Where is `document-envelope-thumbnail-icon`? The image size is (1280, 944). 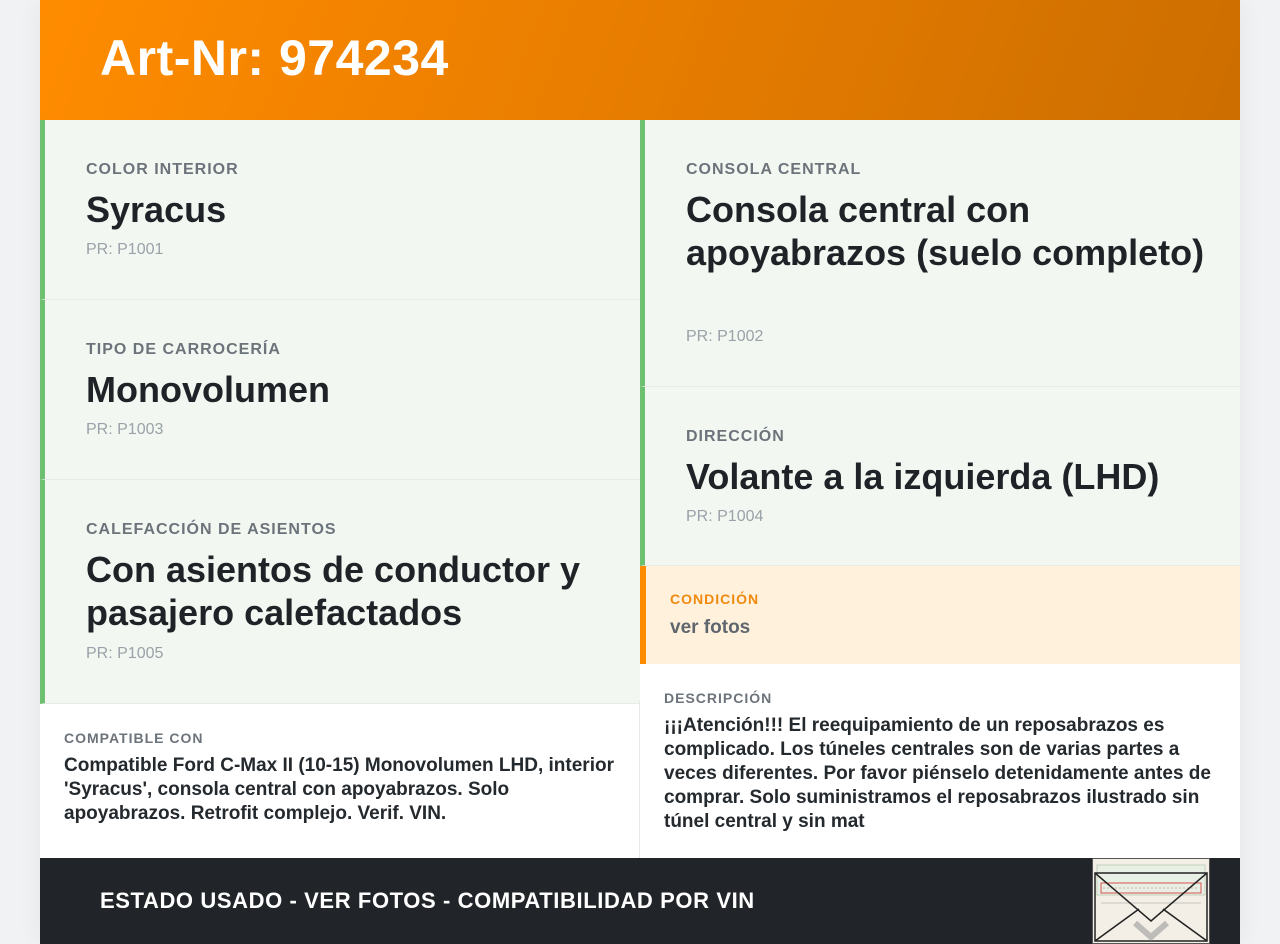
document-envelope-thumbnail-icon is located at coordinates (1151, 901).